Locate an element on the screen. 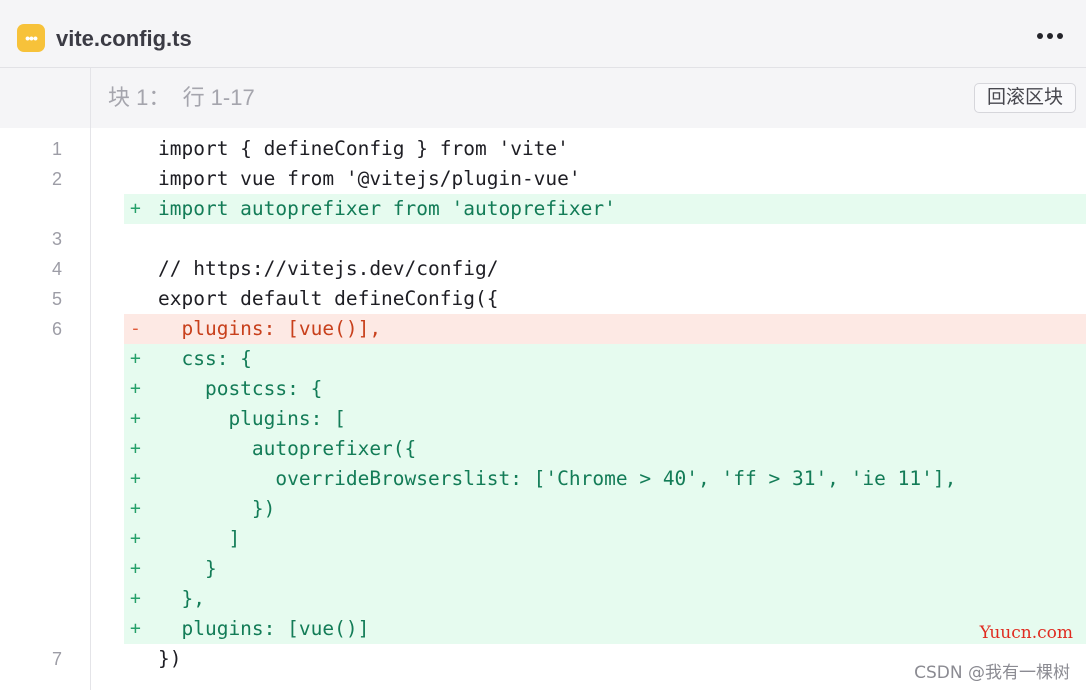  diff-line-added: + import autoprefixer from 'autoprefixer' is located at coordinates (543, 209).